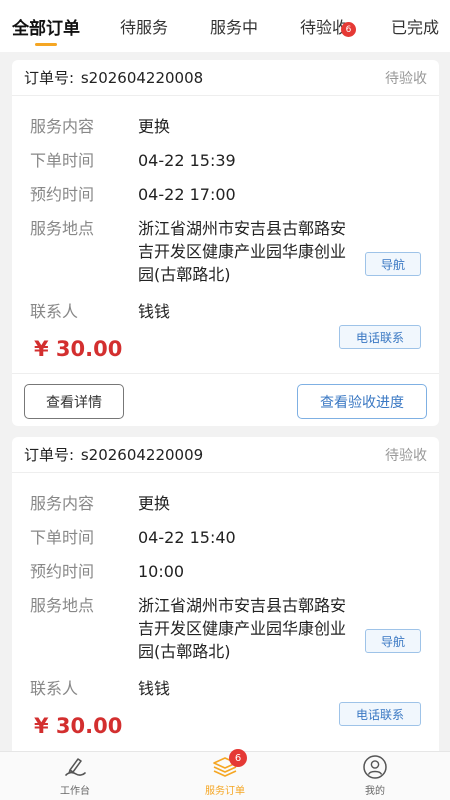  I want to click on tab-in-service: 服务中, so click(234, 26).